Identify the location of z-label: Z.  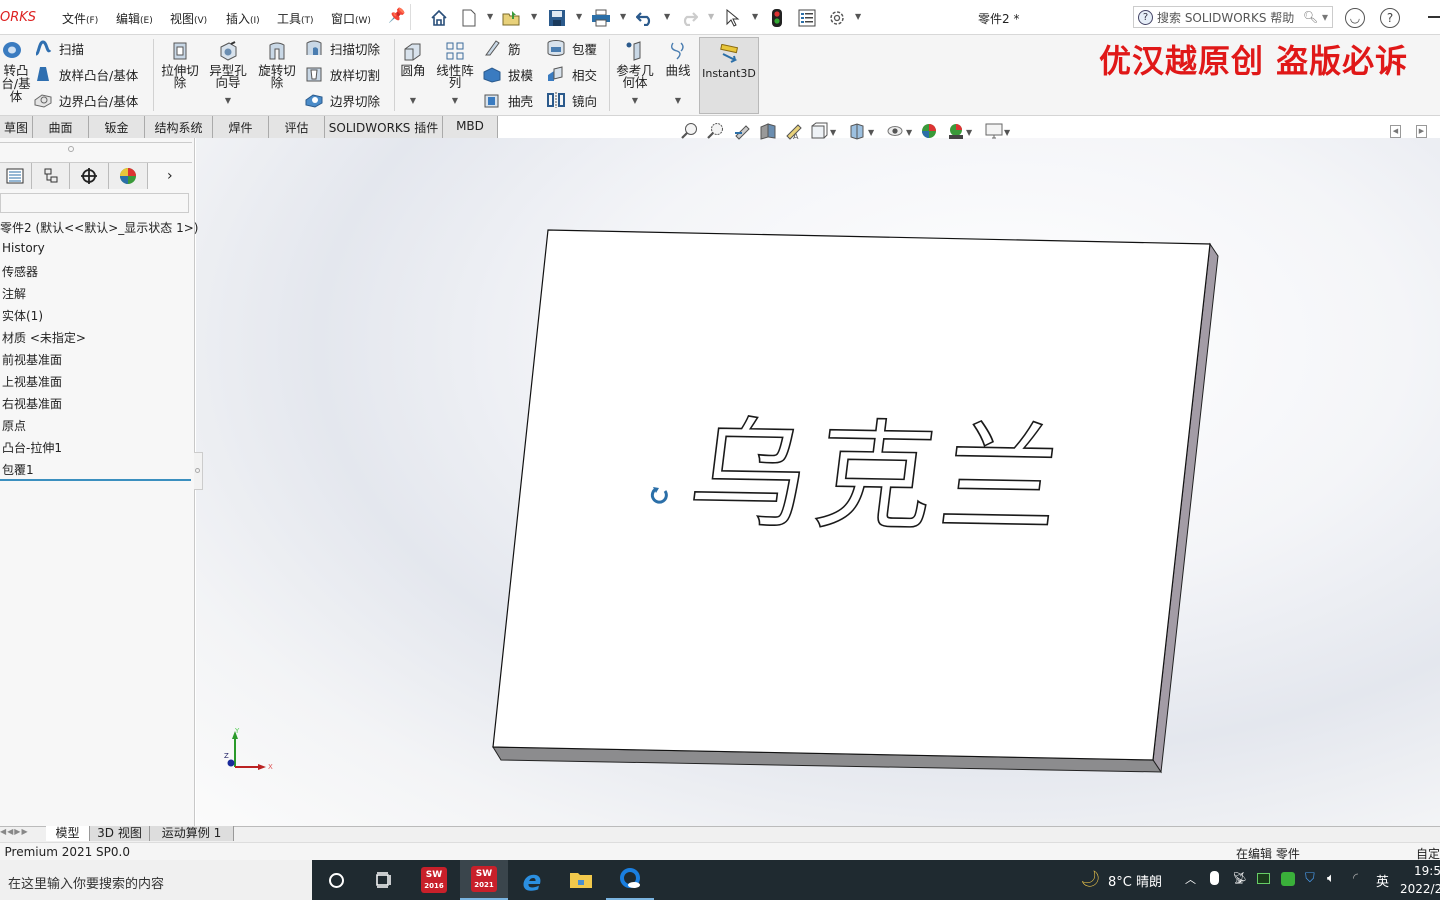
(226, 756).